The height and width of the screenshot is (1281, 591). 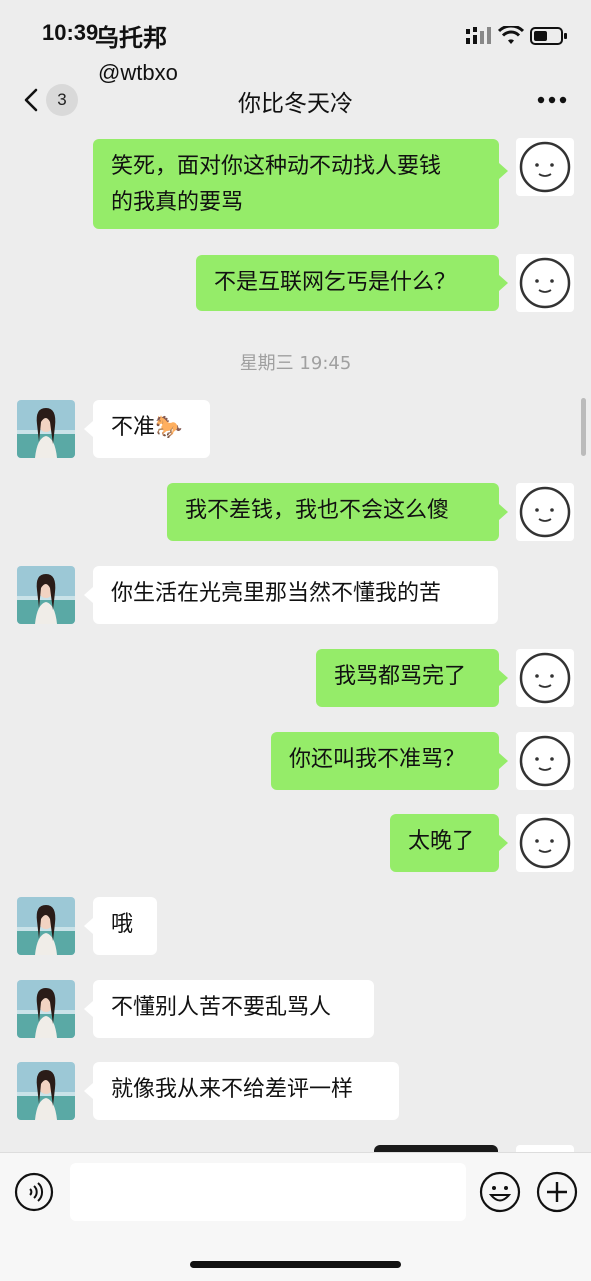 I want to click on status-time: 10:39, so click(x=70, y=32).